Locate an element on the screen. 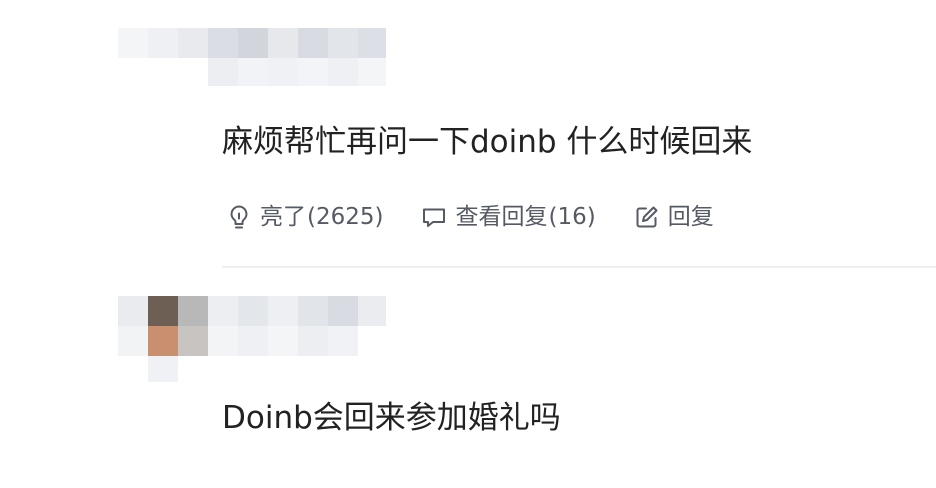  comment-actions: 亮了 (2625) 查看回复 (16) 回复 is located at coordinates (470, 217).